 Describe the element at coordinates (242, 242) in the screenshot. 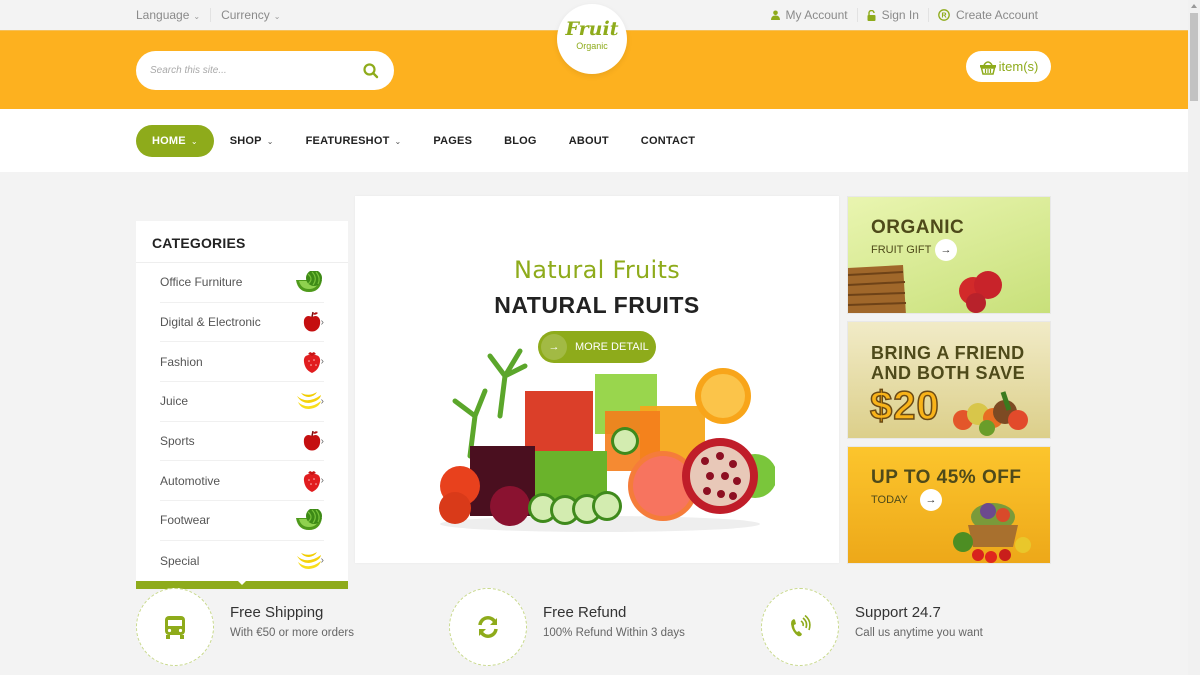

I see `categories-title: CATEGORIES` at that location.